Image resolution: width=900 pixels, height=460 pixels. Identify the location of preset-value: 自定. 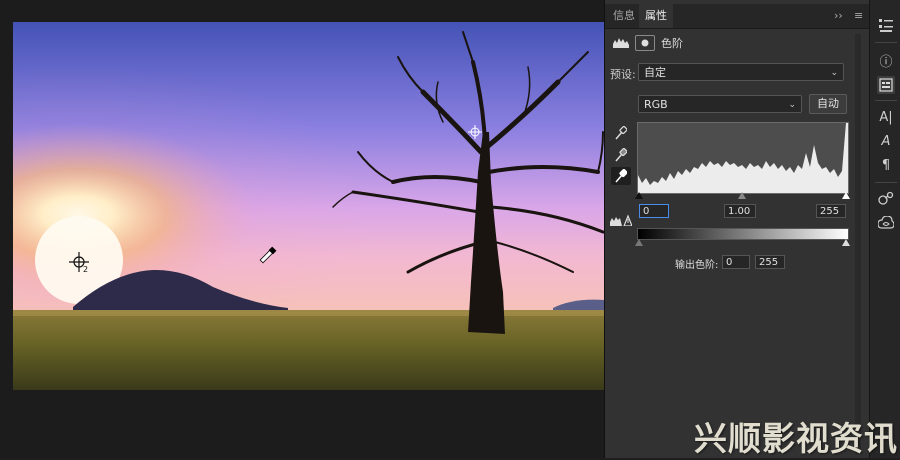
(655, 72).